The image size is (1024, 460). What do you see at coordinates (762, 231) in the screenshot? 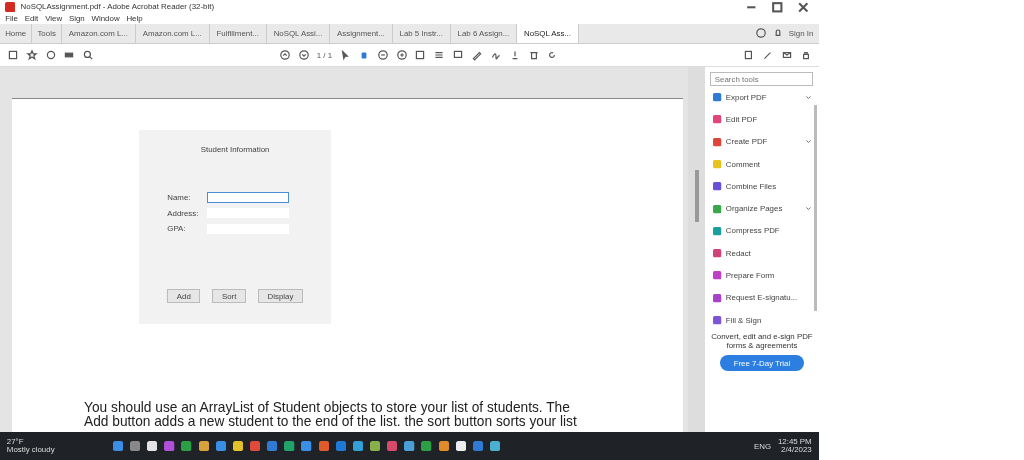
I see `tool-item: Compress PDF` at bounding box center [762, 231].